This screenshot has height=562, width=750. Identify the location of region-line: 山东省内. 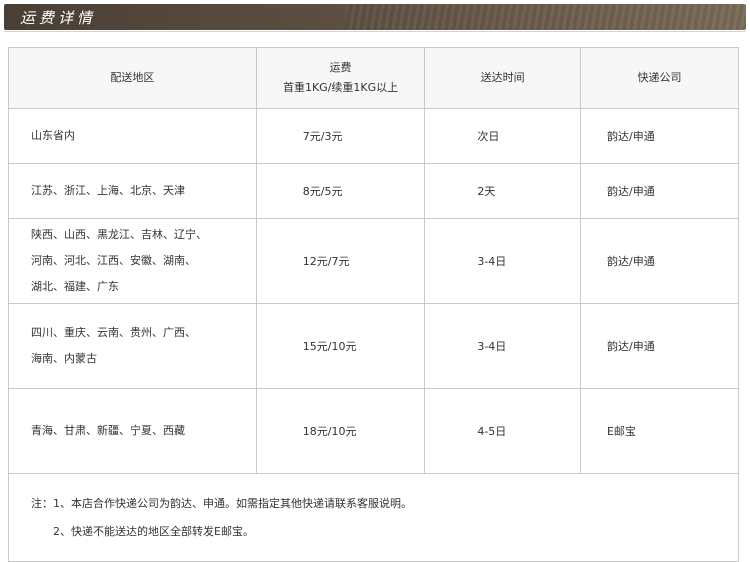
(53, 135).